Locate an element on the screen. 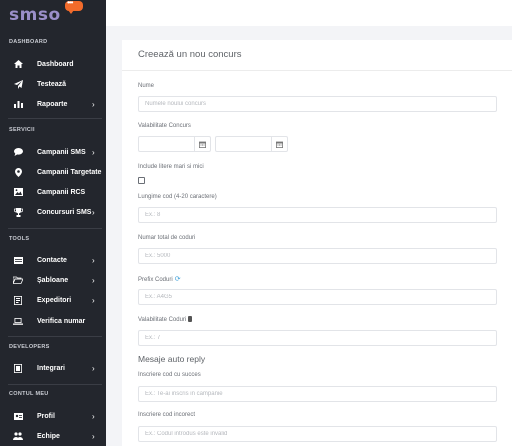 The image size is (512, 446). valabilitate-coduri-input is located at coordinates (317, 338).